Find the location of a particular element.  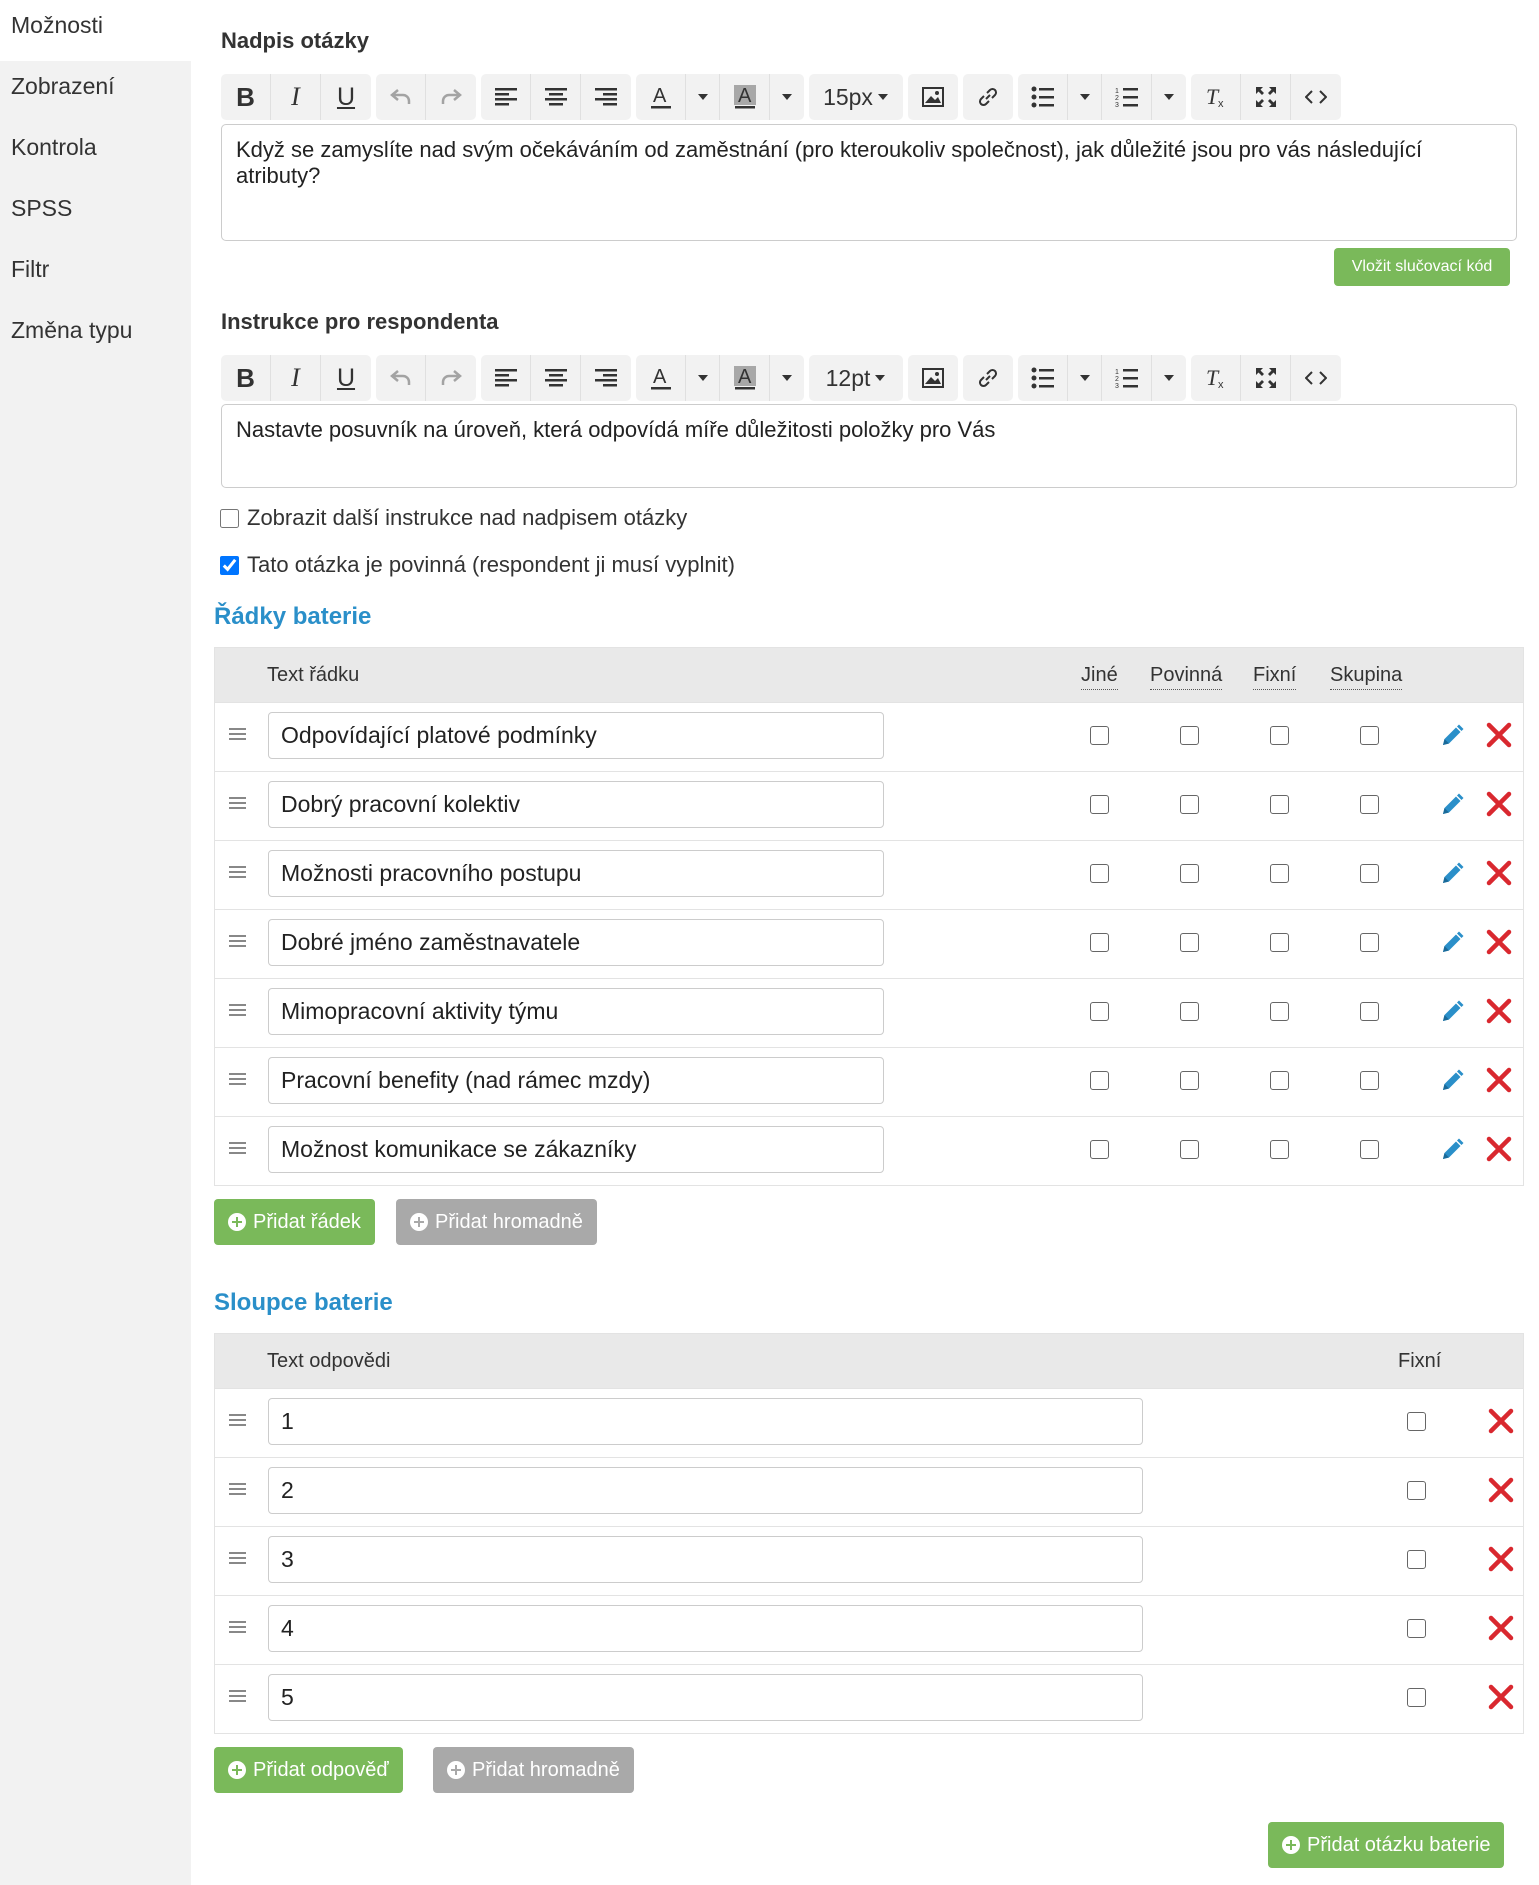

row-text-input: Pracovní benefity (nad rámec mzdy) is located at coordinates (576, 1080).